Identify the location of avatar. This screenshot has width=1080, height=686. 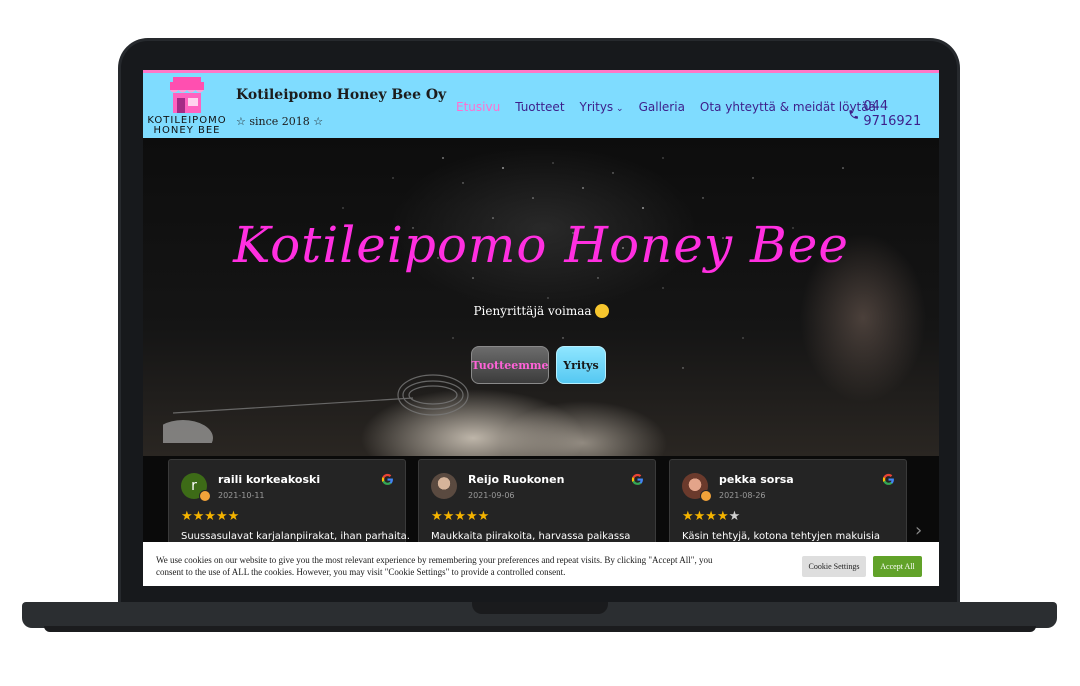
(444, 486).